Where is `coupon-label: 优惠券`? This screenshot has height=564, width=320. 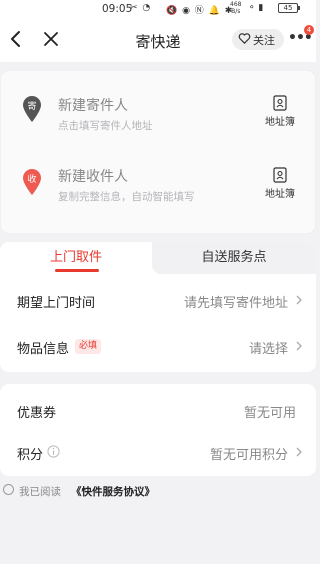 coupon-label: 优惠券 is located at coordinates (37, 413).